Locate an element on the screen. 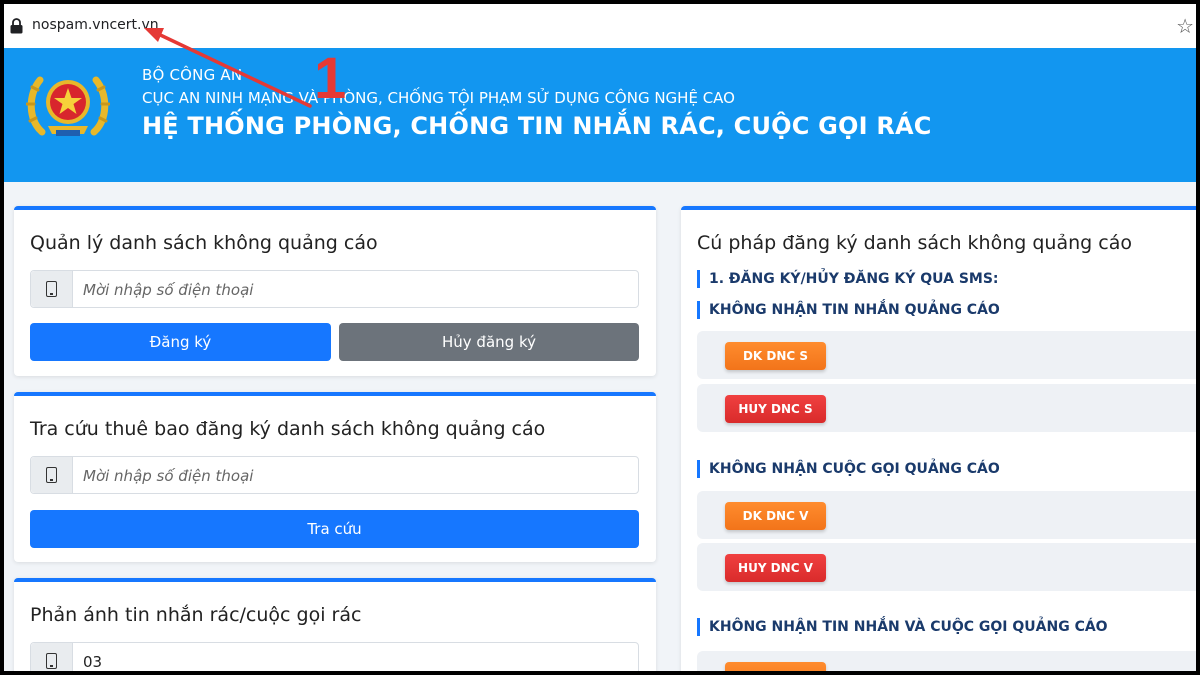  sms-heading: 1. ĐĂNG KÝ/HỦY ĐĂNG KÝ QUA SMS: is located at coordinates (848, 279).